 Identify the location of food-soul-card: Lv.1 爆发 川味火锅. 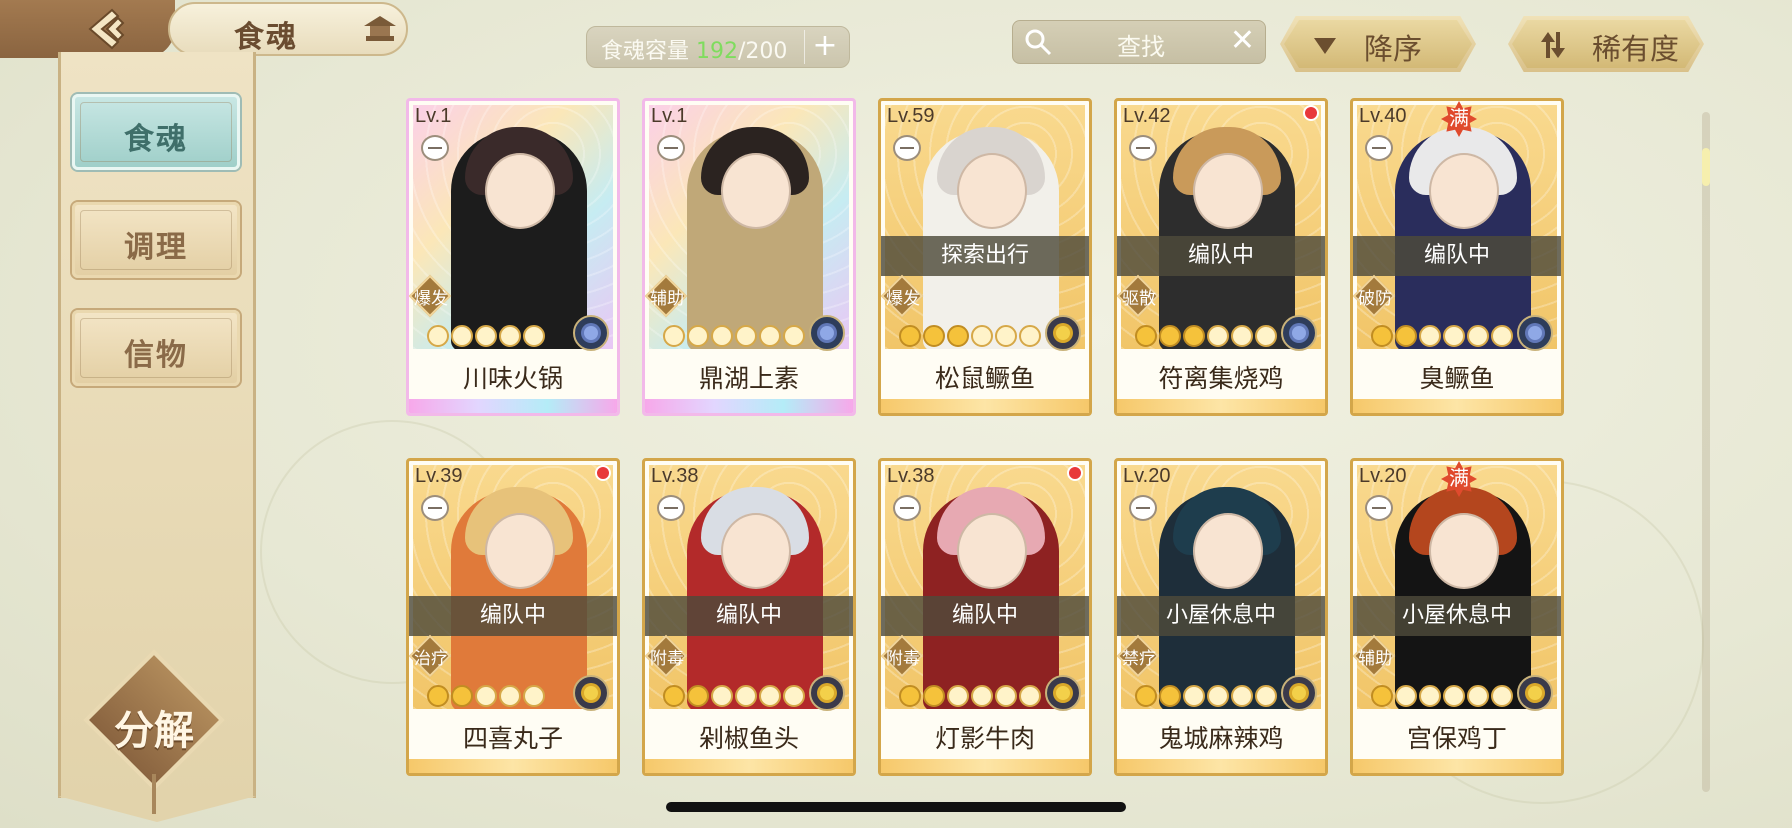
(513, 257).